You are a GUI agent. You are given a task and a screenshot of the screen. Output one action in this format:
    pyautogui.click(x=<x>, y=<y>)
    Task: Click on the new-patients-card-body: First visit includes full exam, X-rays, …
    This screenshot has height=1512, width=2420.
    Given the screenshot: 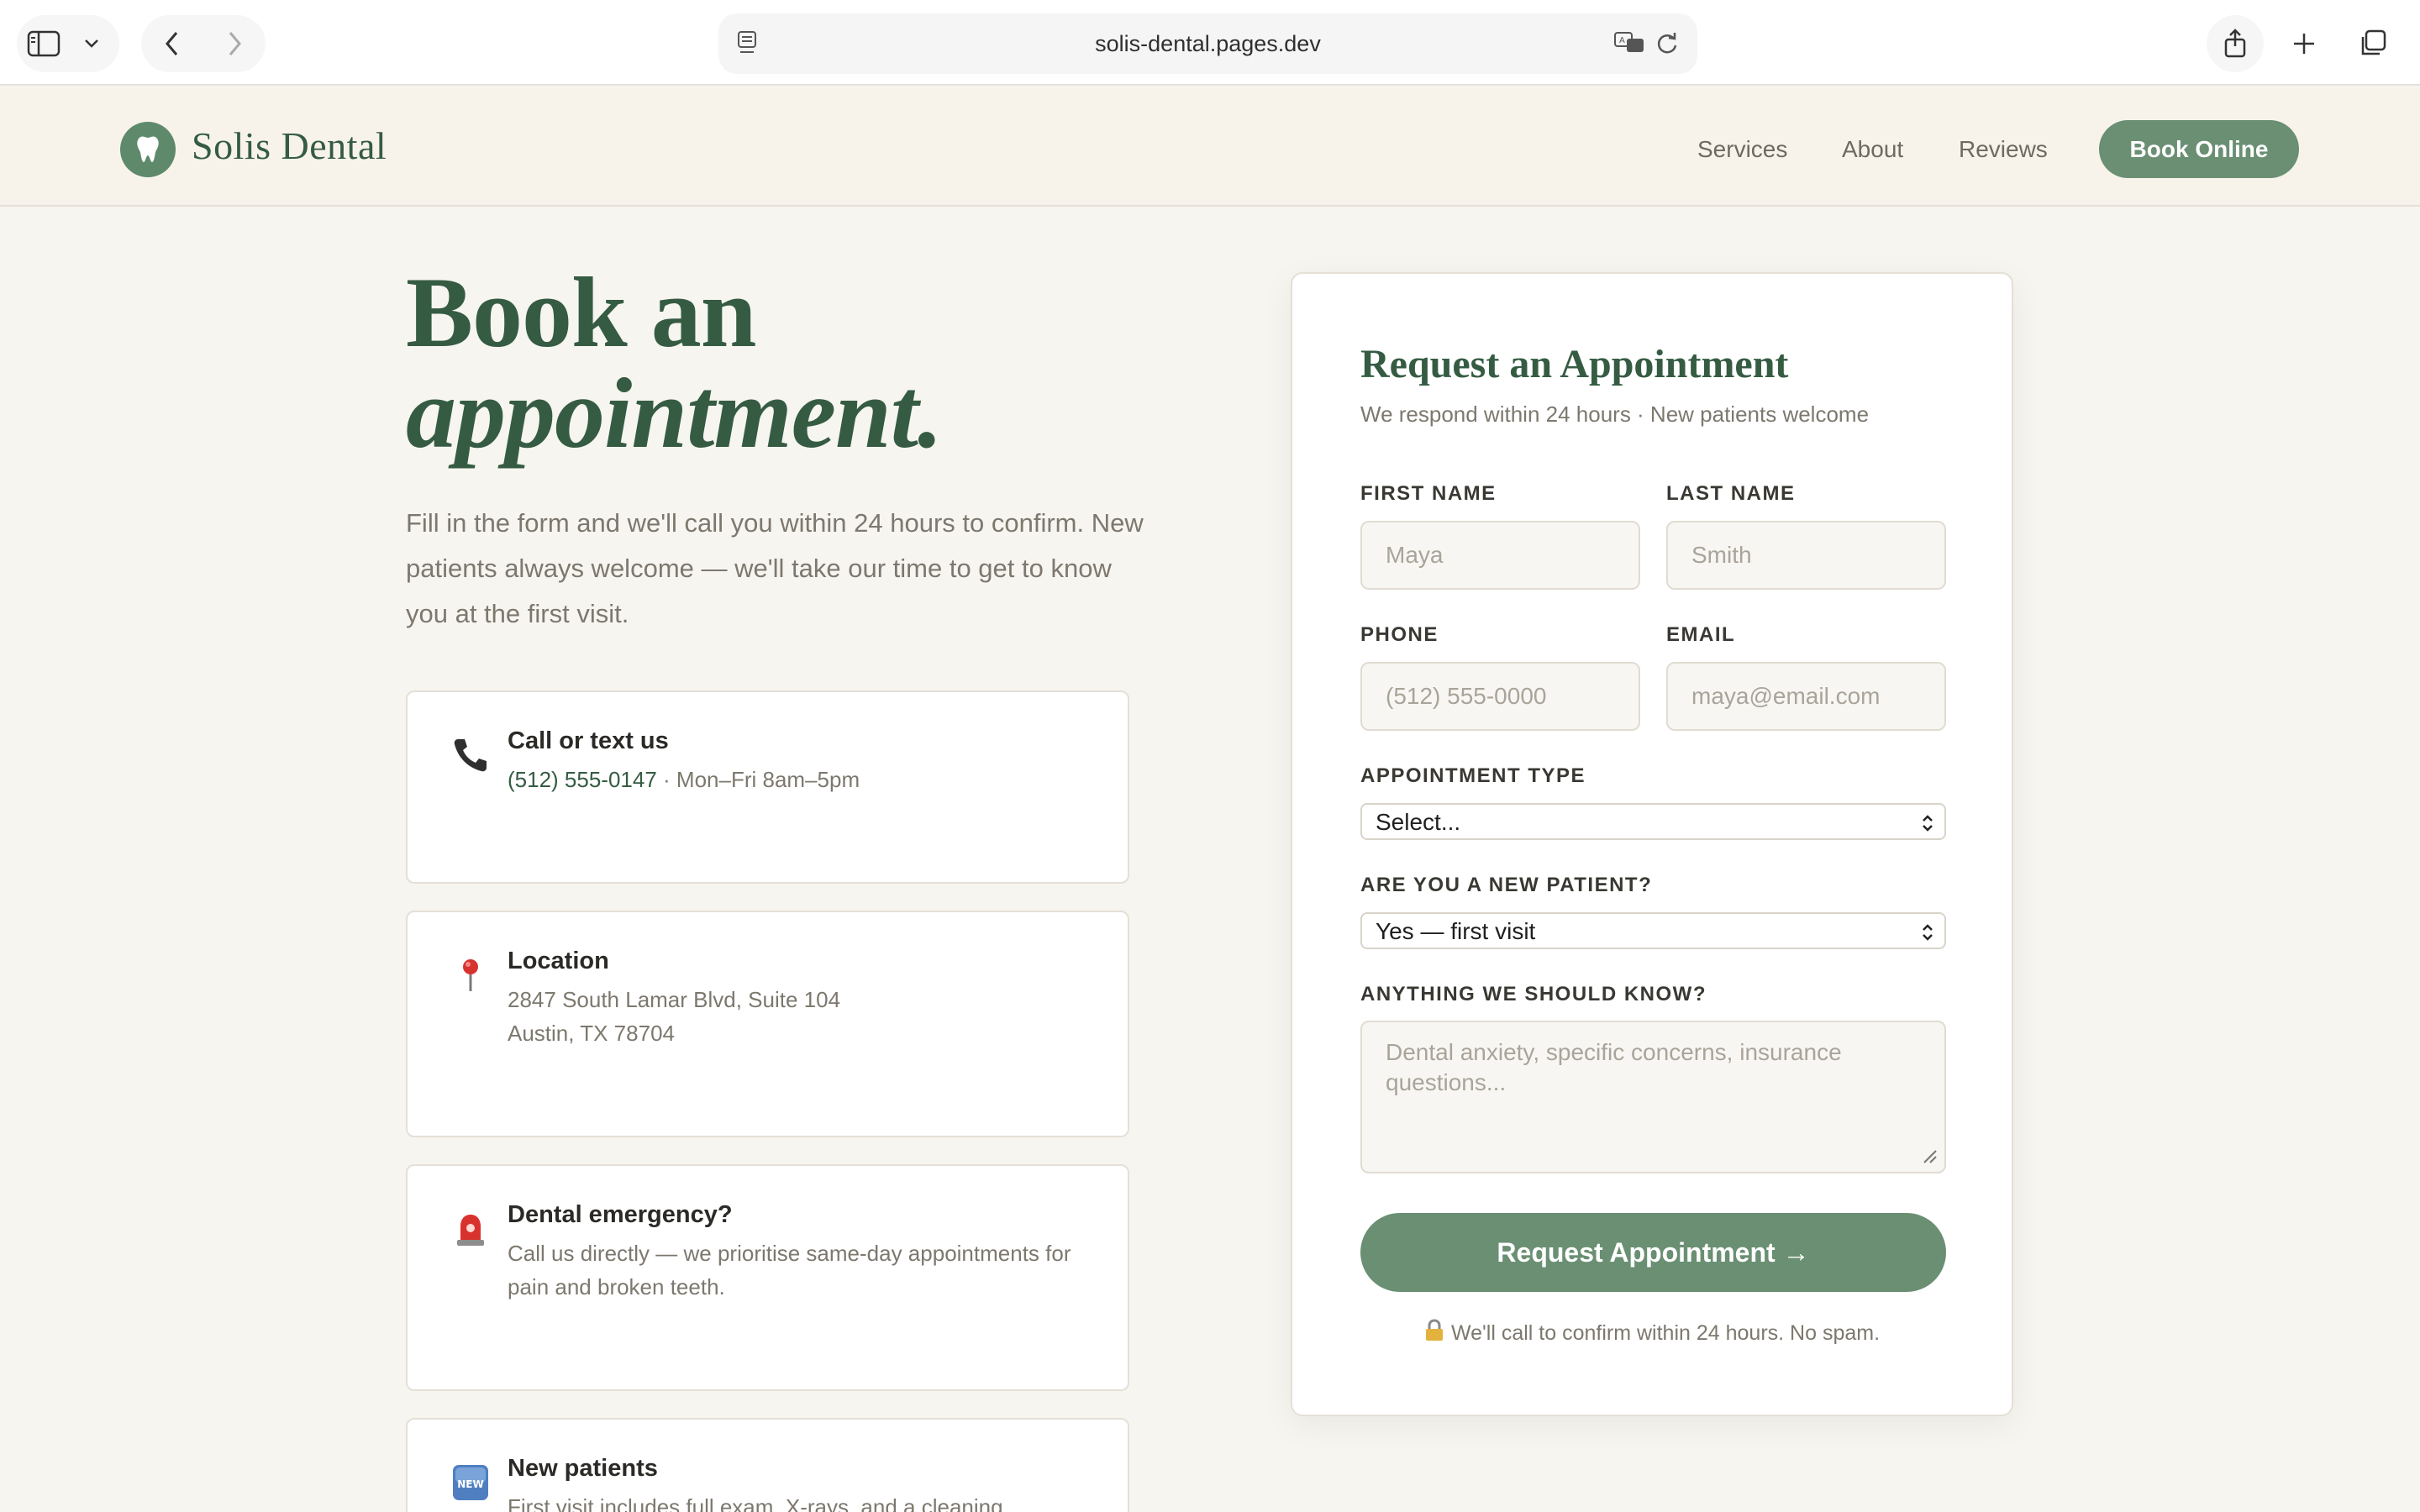 What is the action you would take?
    pyautogui.click(x=758, y=1503)
    